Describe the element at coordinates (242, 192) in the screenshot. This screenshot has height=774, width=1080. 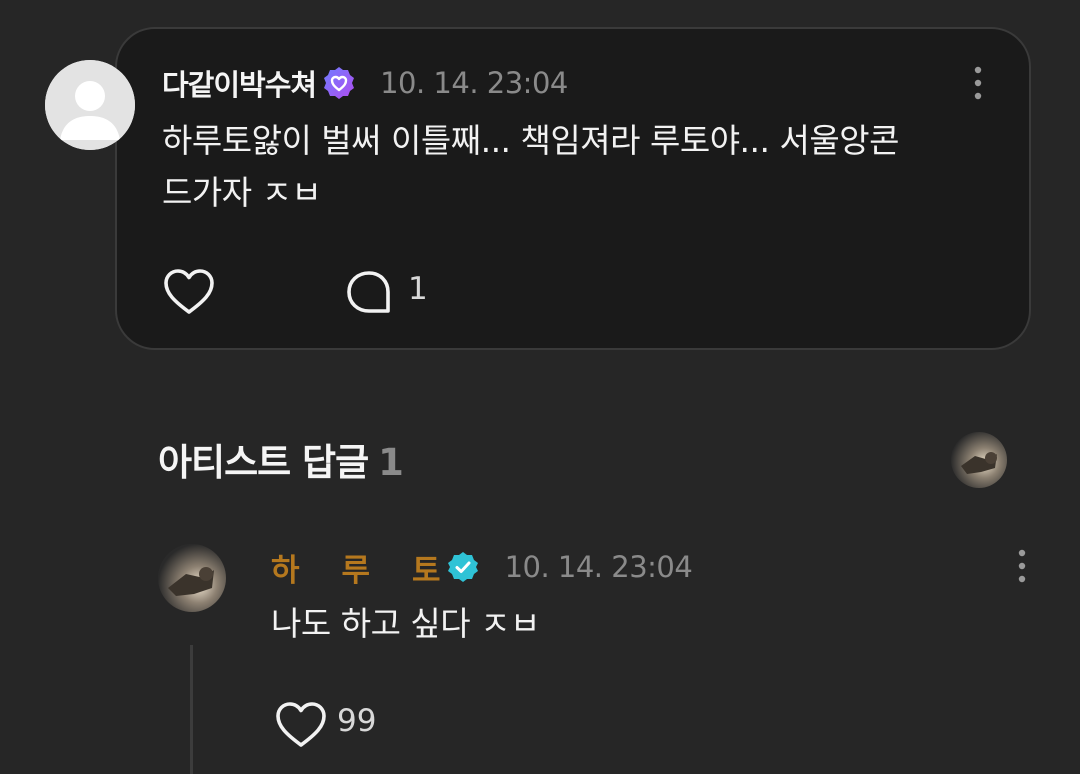
I see `post-body-line: 드가자 ㅈㅂ` at that location.